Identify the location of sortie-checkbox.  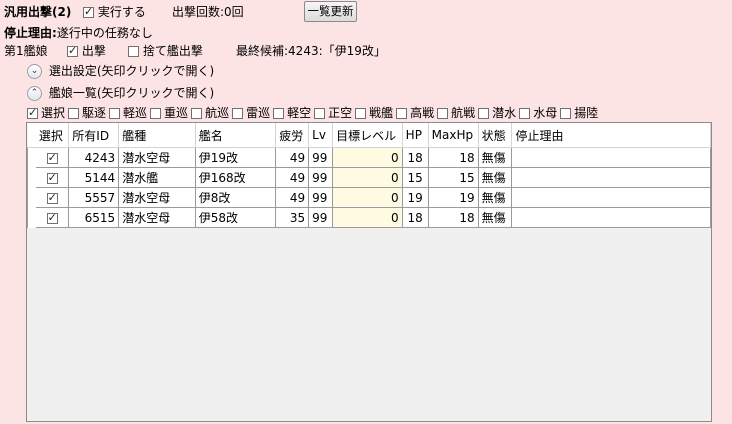
(72, 50).